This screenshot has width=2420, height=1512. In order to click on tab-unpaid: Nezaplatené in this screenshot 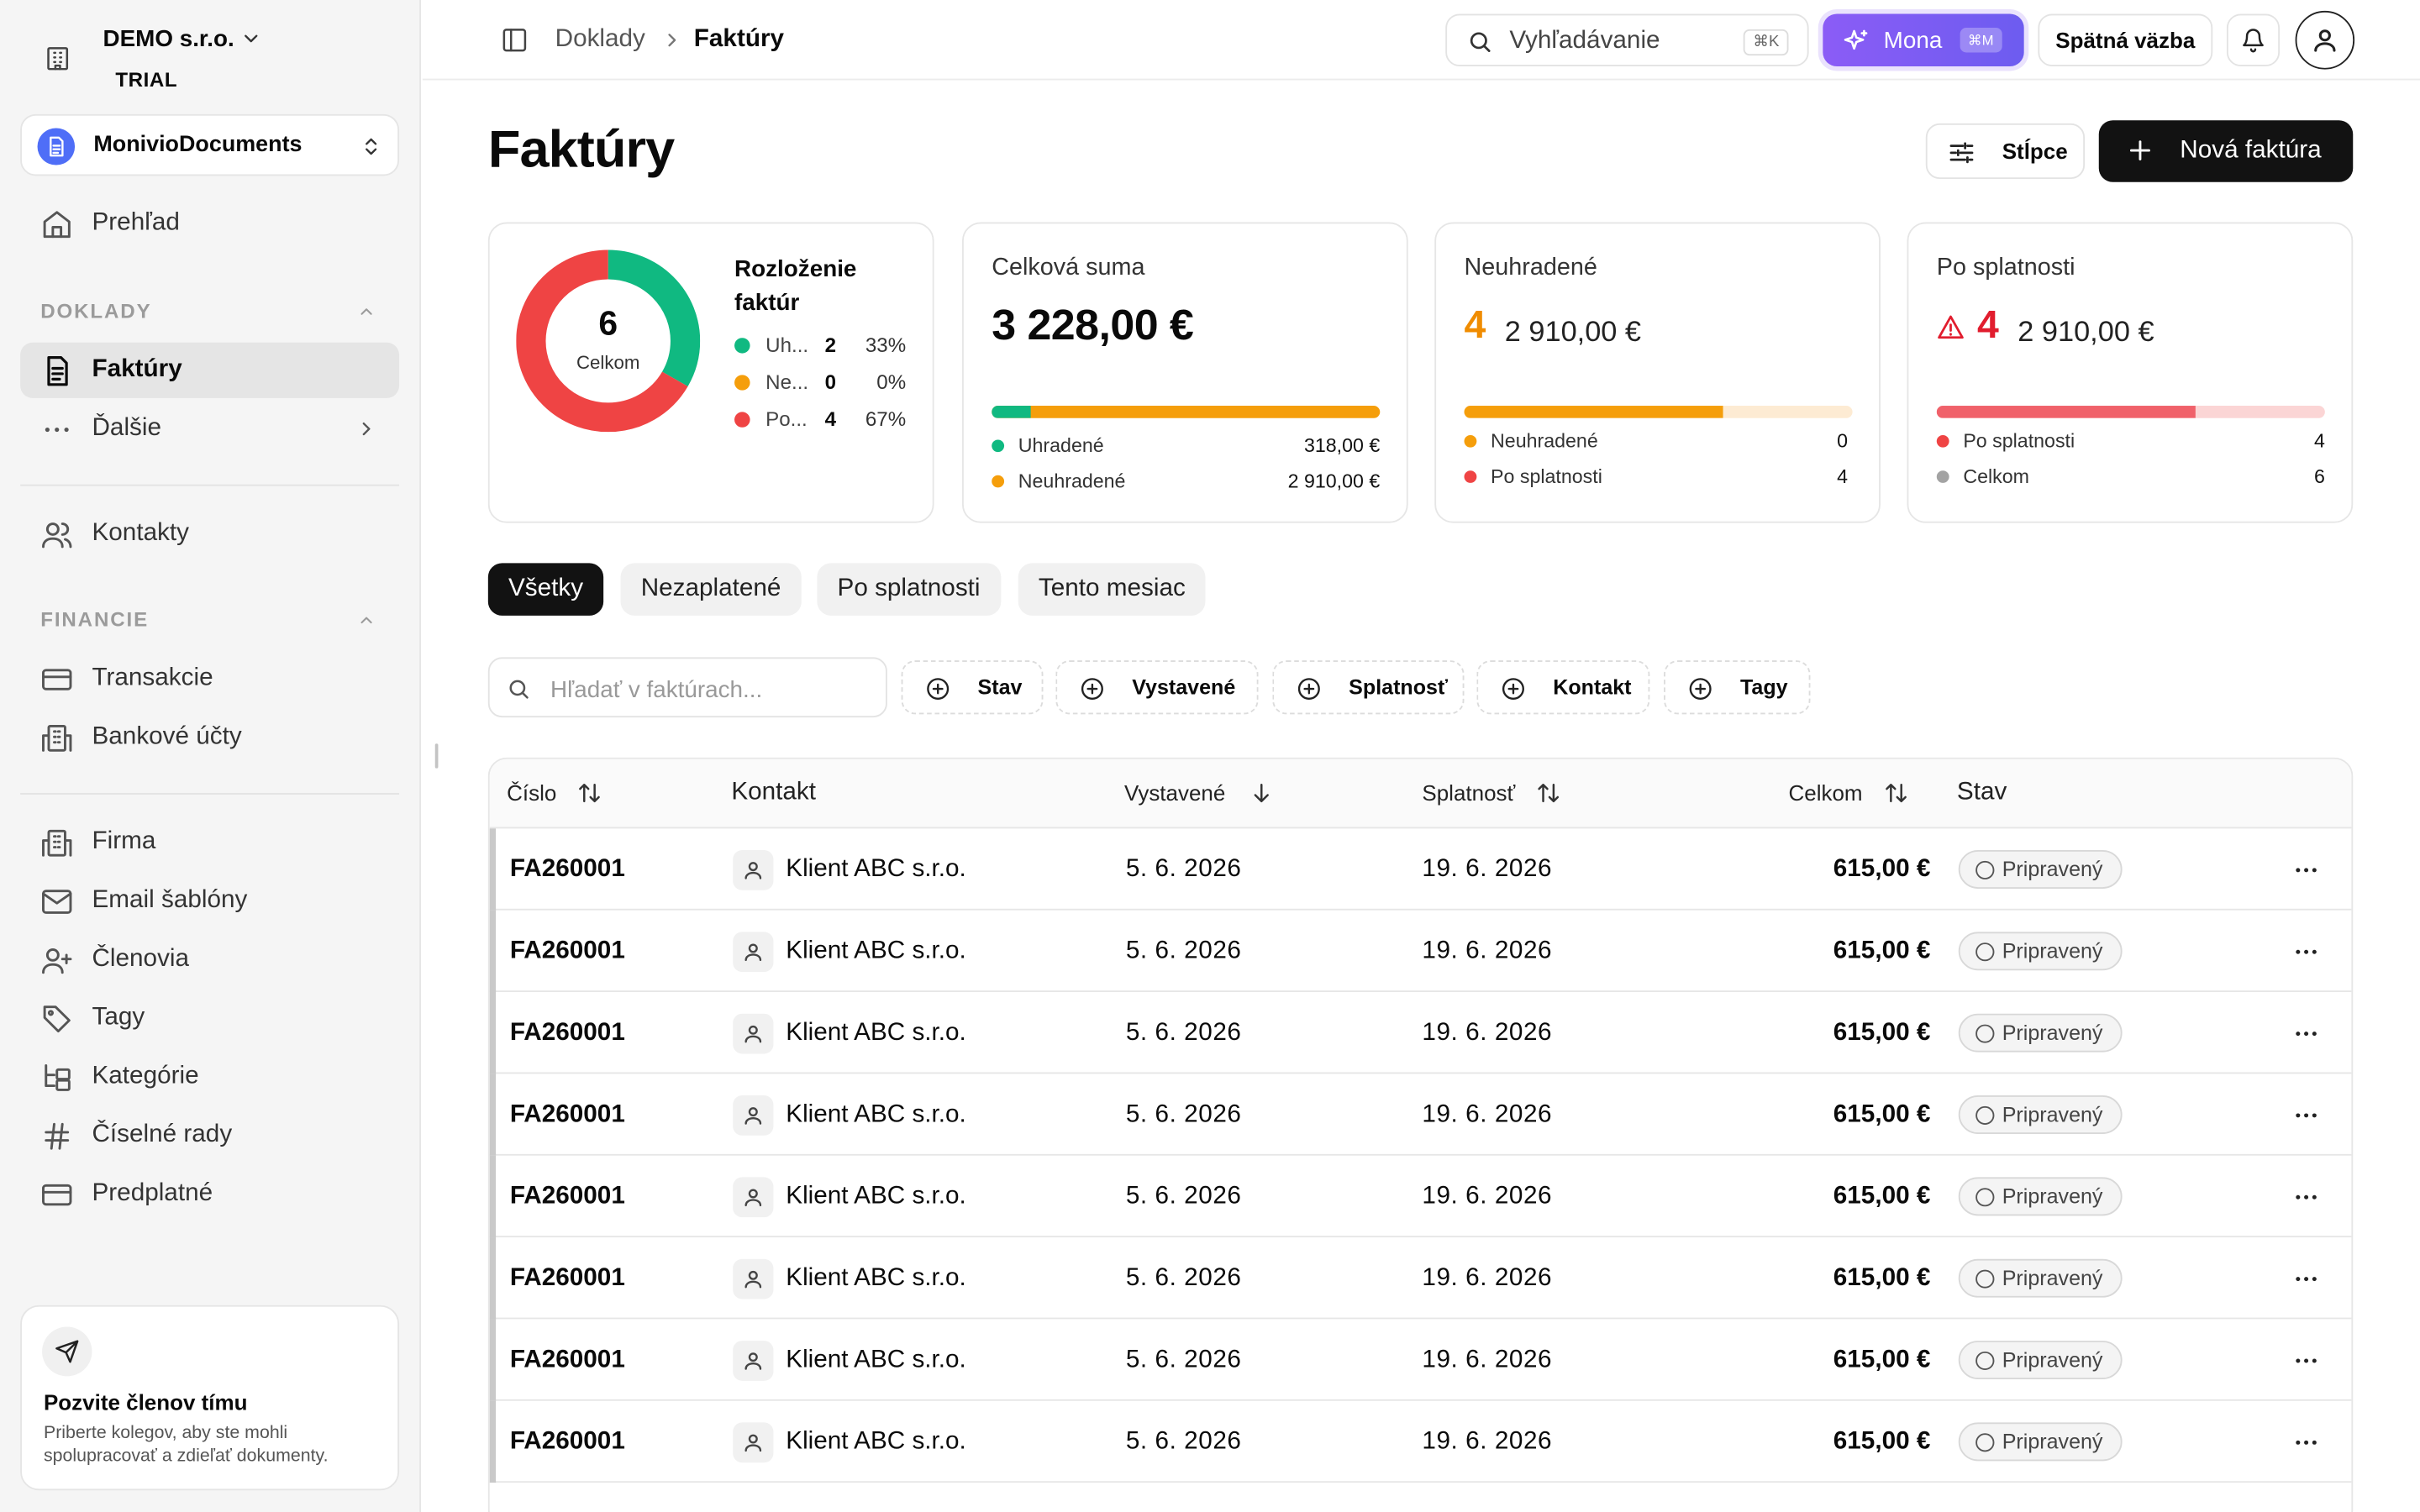, I will do `click(711, 589)`.